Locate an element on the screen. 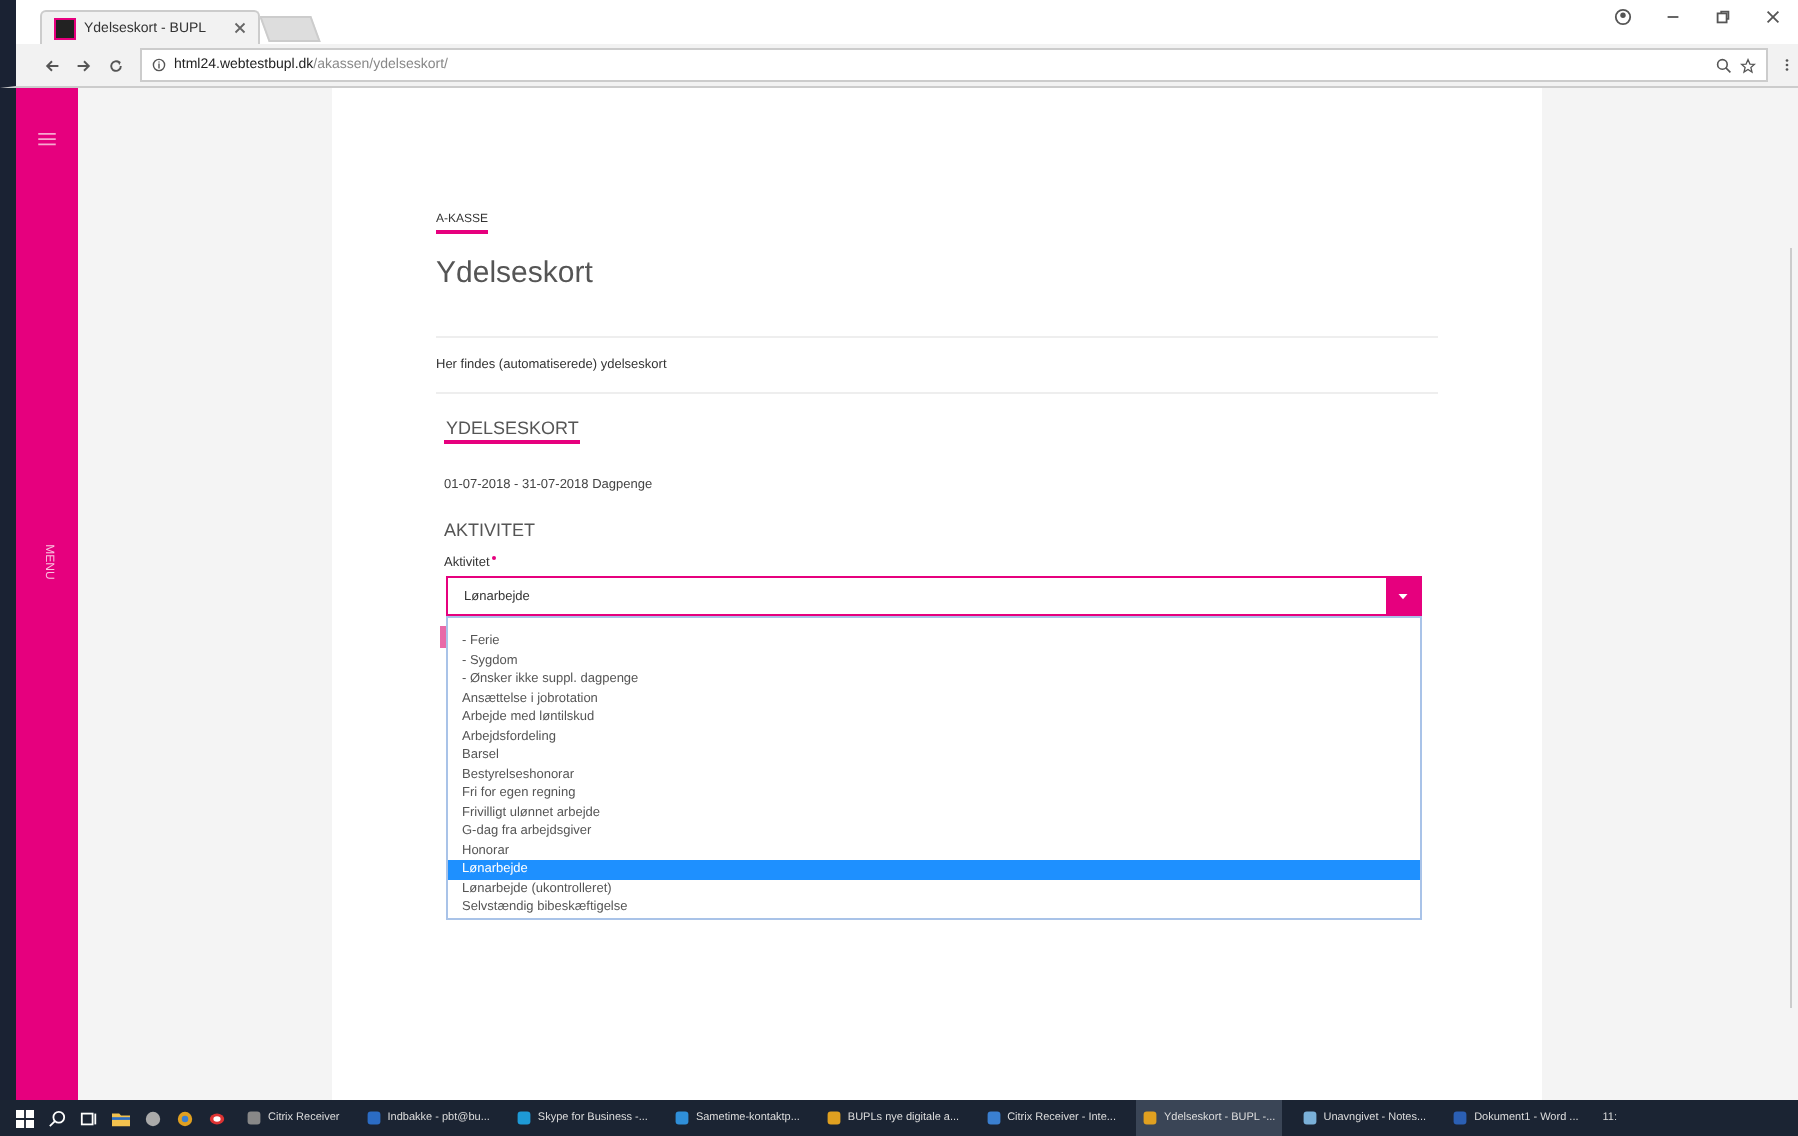 The image size is (1798, 1136). windows-start-icon is located at coordinates (25, 1118).